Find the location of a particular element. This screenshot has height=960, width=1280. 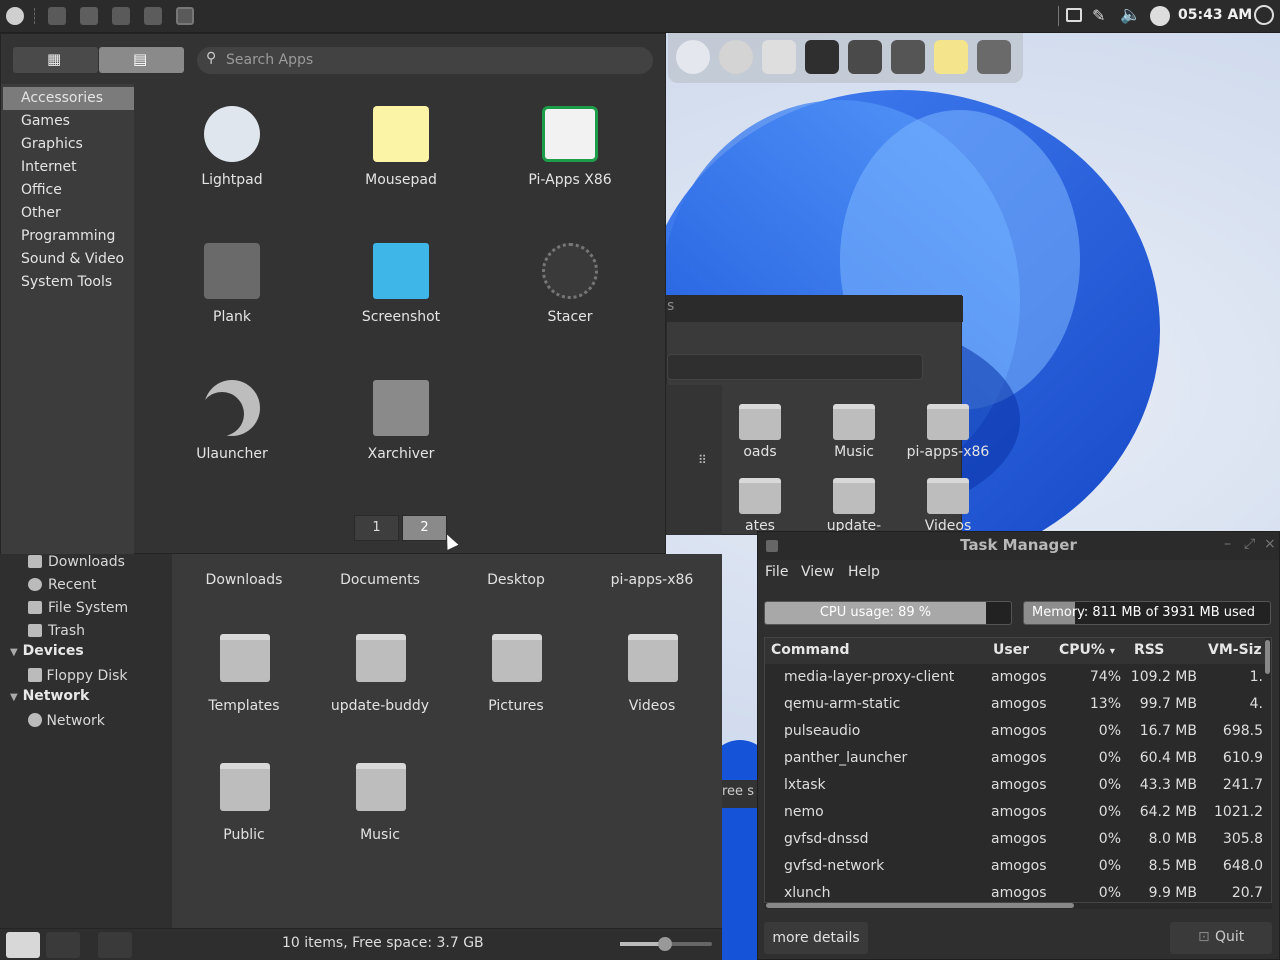

category-accessories: Accessories is located at coordinates (68, 98).